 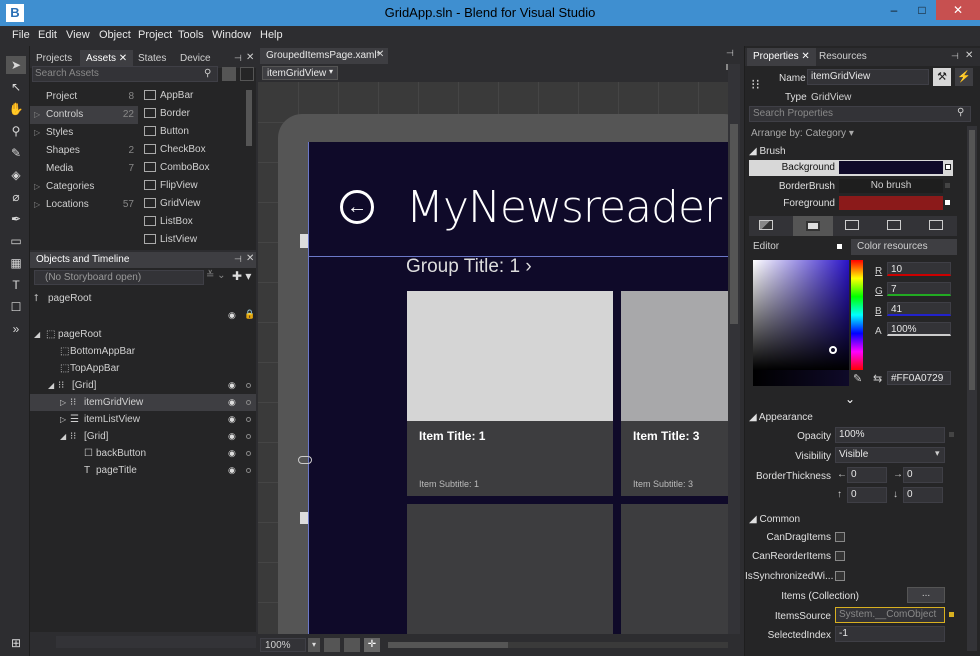 What do you see at coordinates (674, 393) in the screenshot?
I see `item-tile: Item Title: 3 Item Subtitle: 3` at bounding box center [674, 393].